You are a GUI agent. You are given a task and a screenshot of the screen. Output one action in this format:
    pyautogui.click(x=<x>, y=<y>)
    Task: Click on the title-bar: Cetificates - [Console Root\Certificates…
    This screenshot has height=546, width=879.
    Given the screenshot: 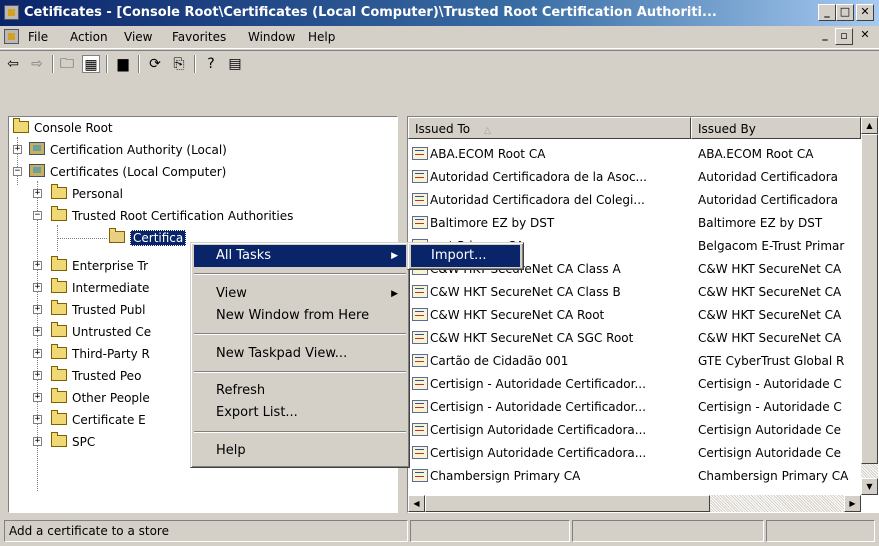 What is the action you would take?
    pyautogui.click(x=439, y=13)
    